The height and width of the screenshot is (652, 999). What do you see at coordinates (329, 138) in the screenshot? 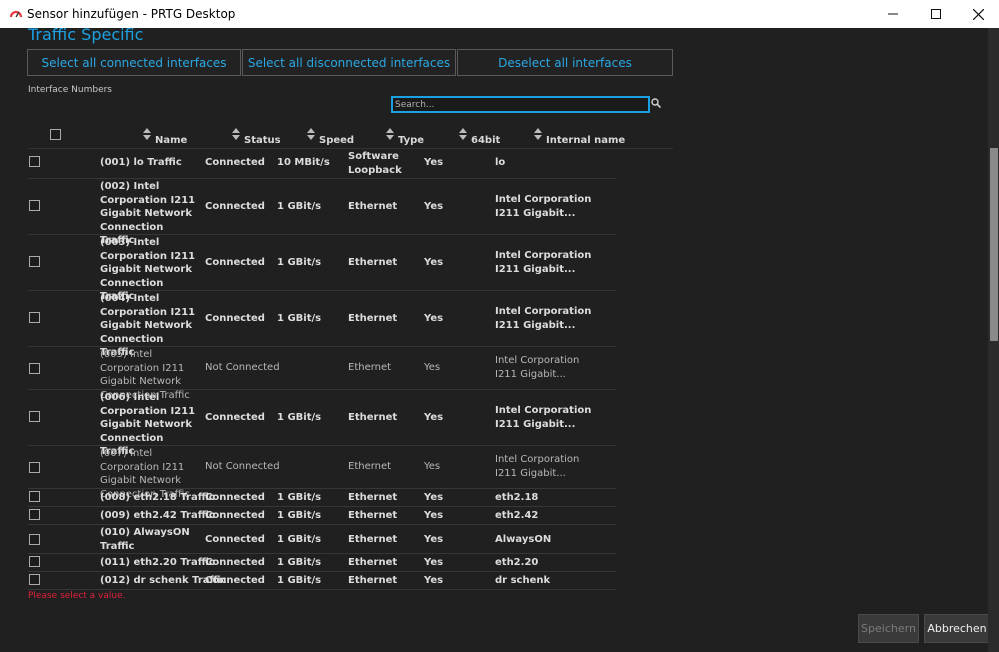
I see `column-header-speed: Speed` at bounding box center [329, 138].